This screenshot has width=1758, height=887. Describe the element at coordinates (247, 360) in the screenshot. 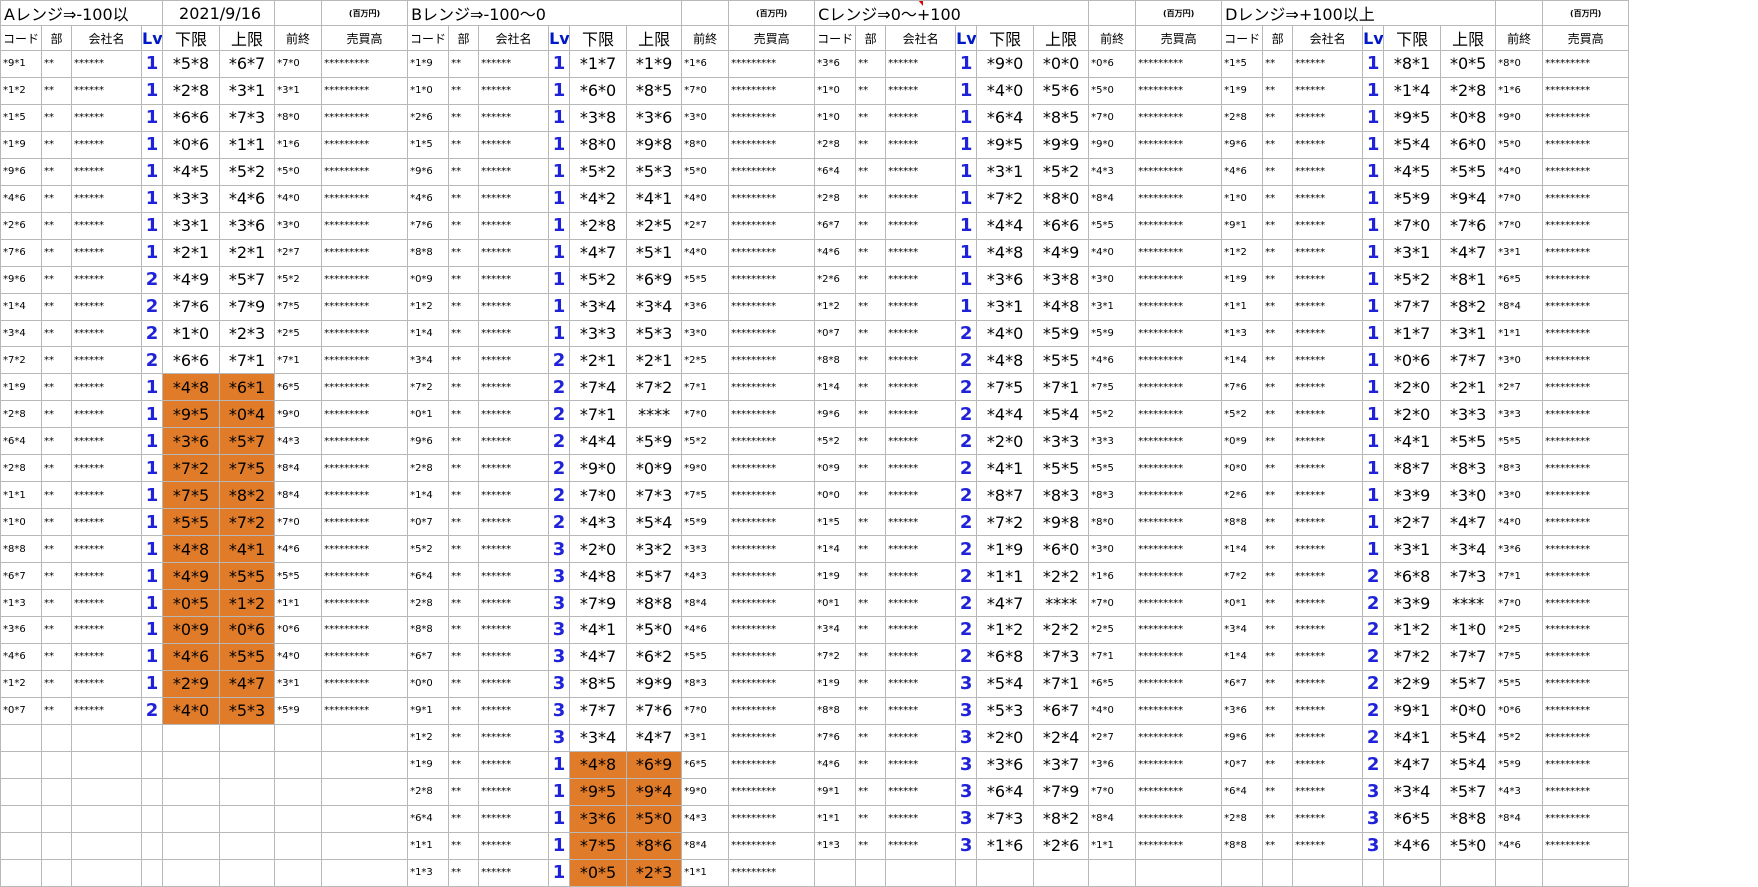

I see `cell-upper: *7*1` at that location.